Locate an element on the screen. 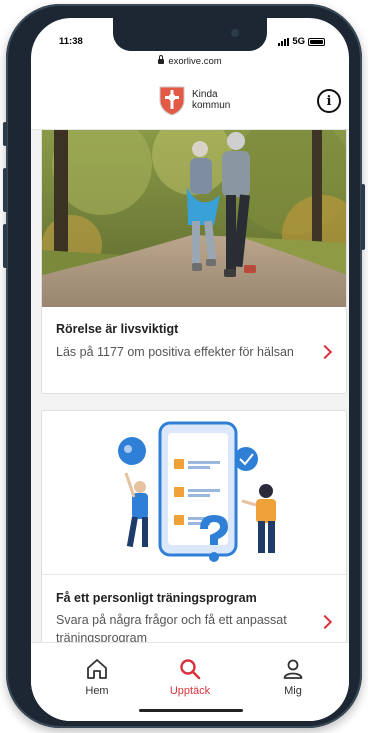 The height and width of the screenshot is (733, 368). network-label: 5G is located at coordinates (298, 41).